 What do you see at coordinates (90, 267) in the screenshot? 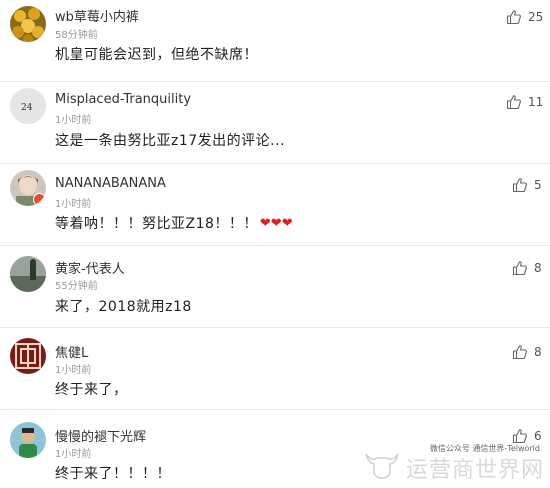
I see `username: 黄家-代表人` at bounding box center [90, 267].